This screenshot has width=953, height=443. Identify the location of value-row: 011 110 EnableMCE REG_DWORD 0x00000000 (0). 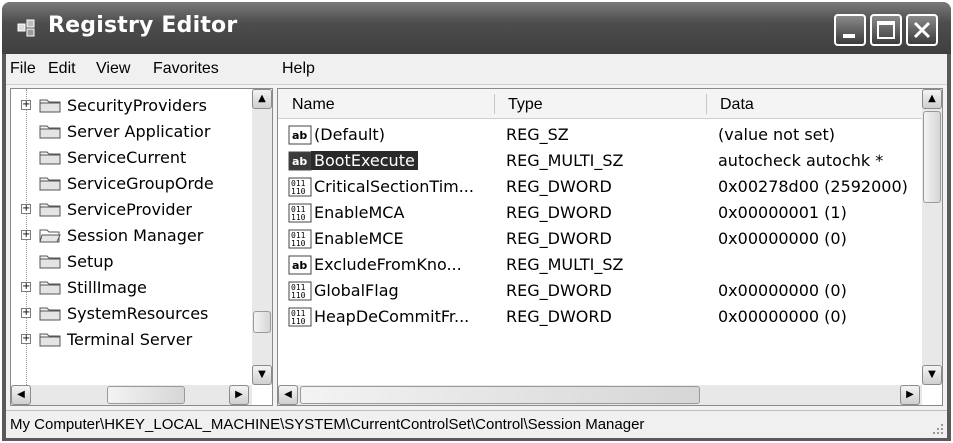
(598, 239).